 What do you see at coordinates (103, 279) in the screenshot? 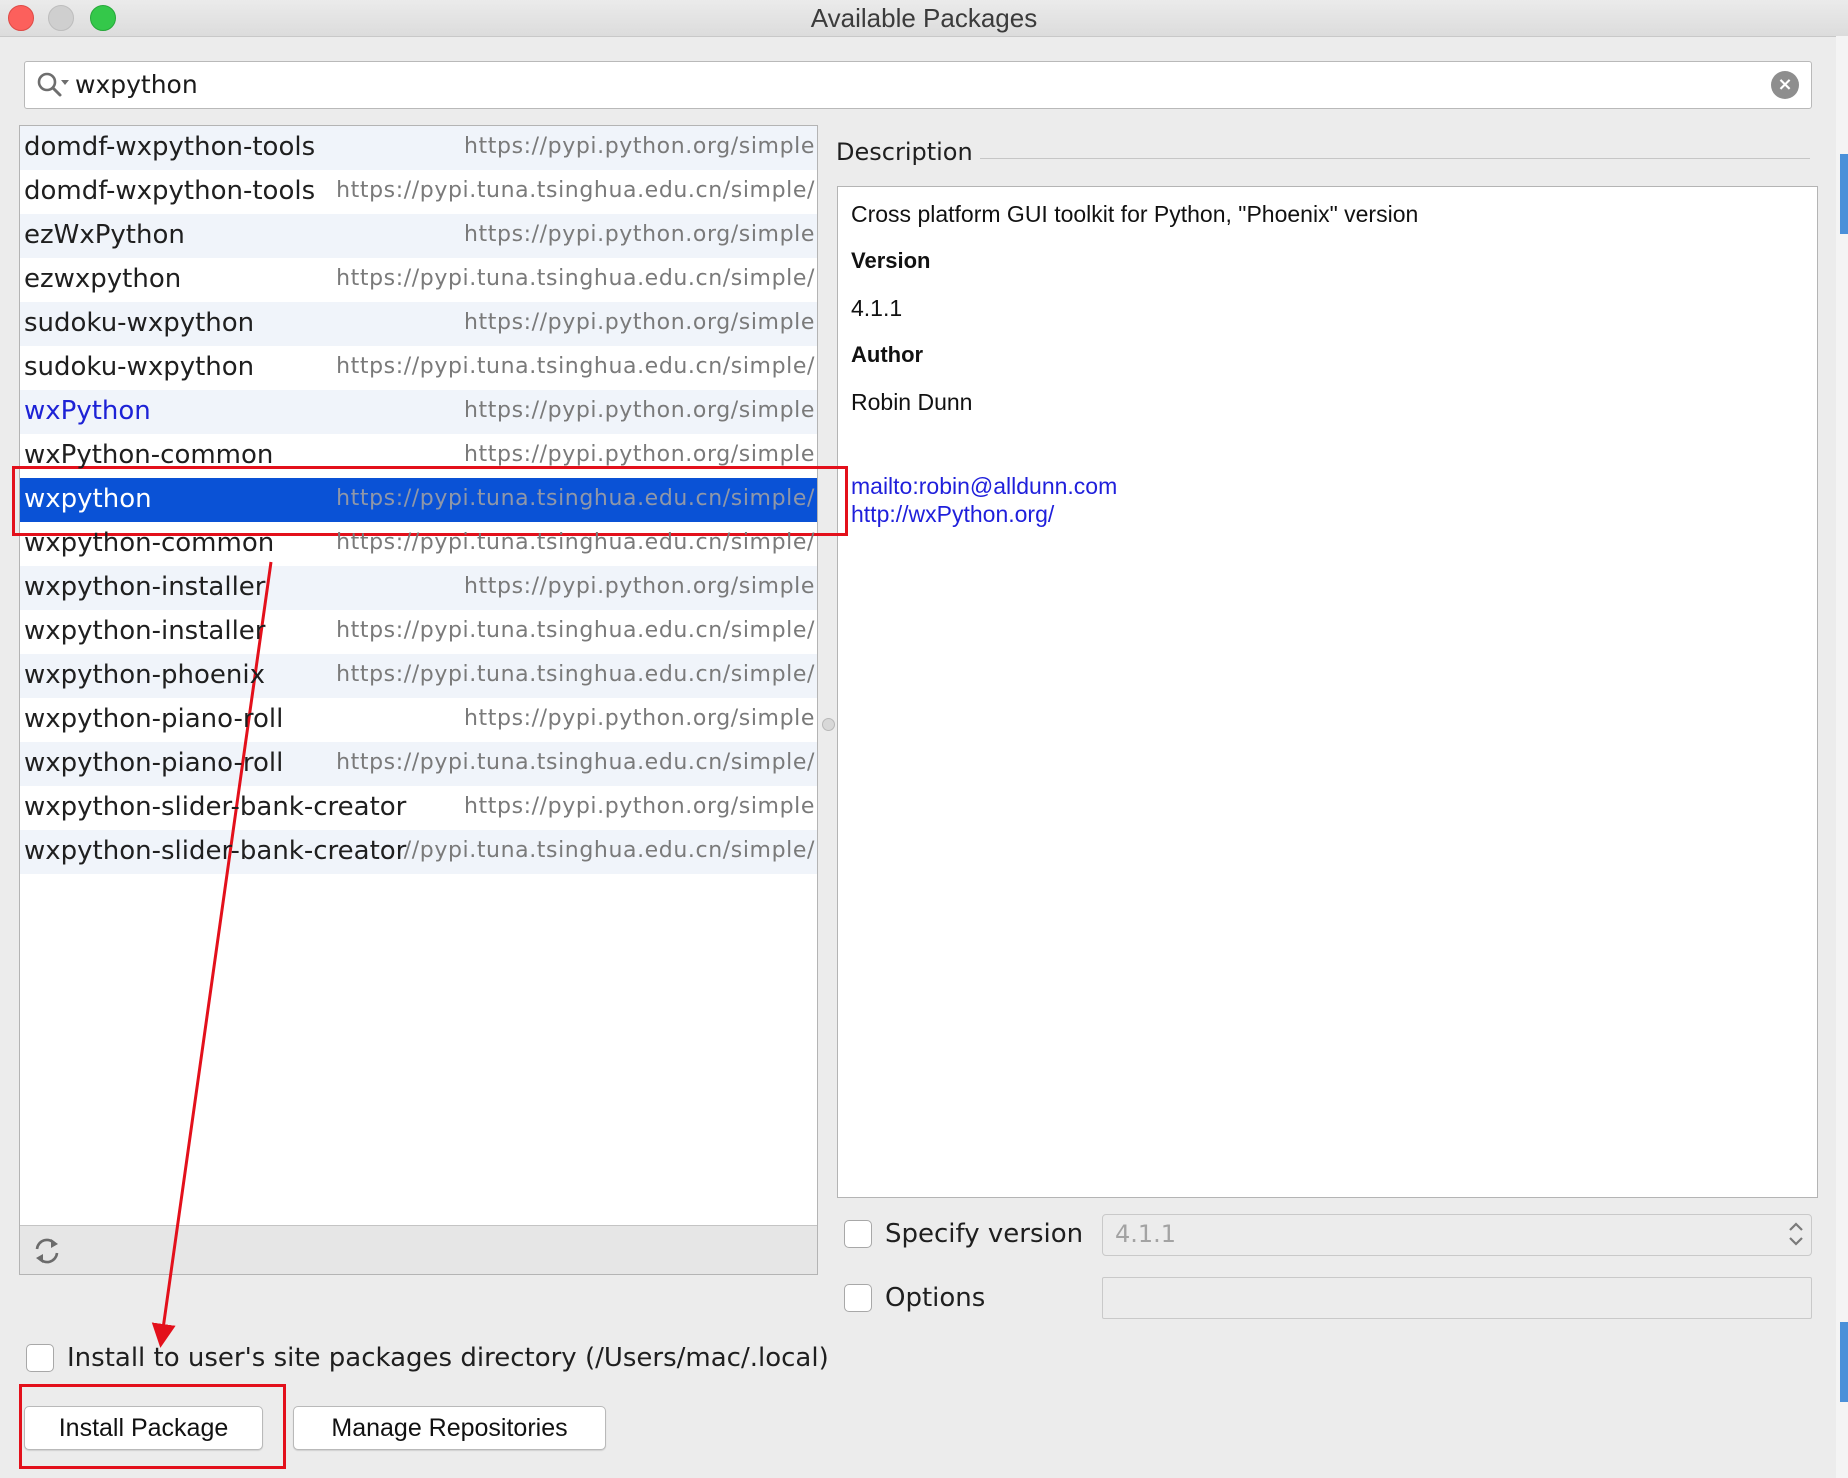
I see `package-name: ezwxpython` at bounding box center [103, 279].